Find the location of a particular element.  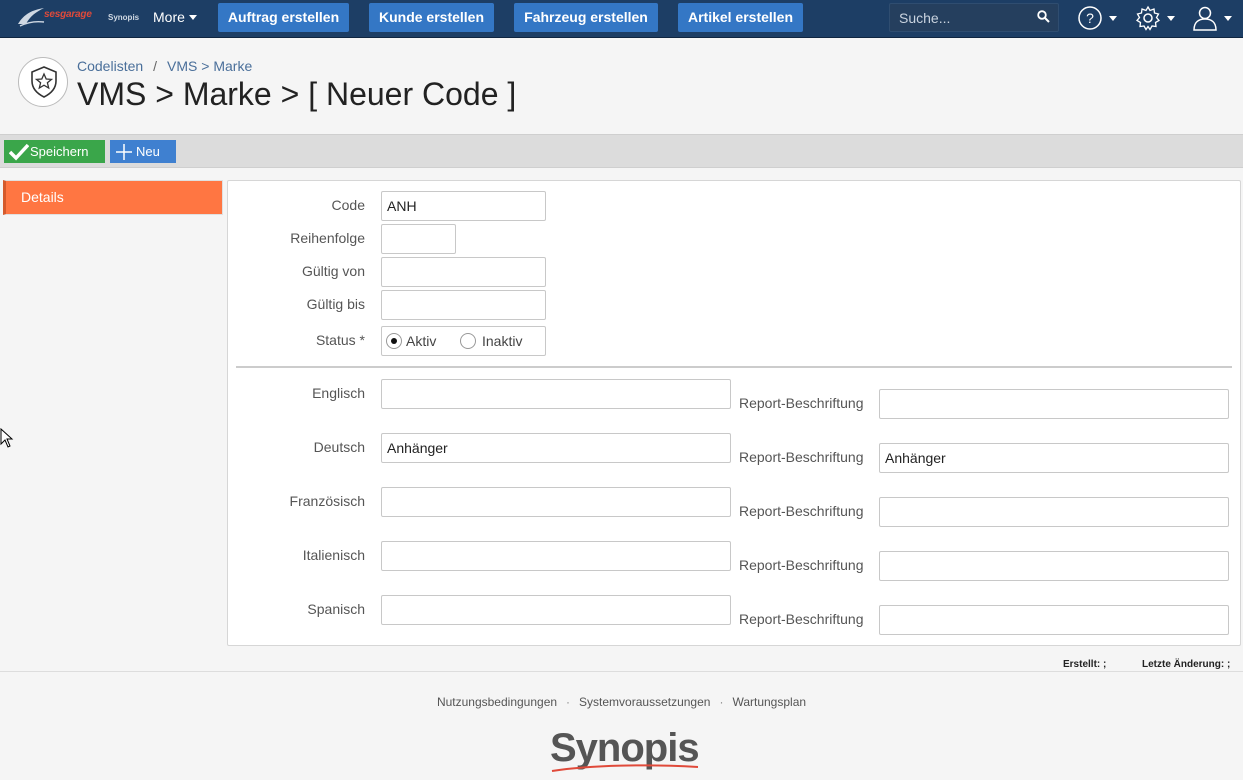

code-input is located at coordinates (463, 206).